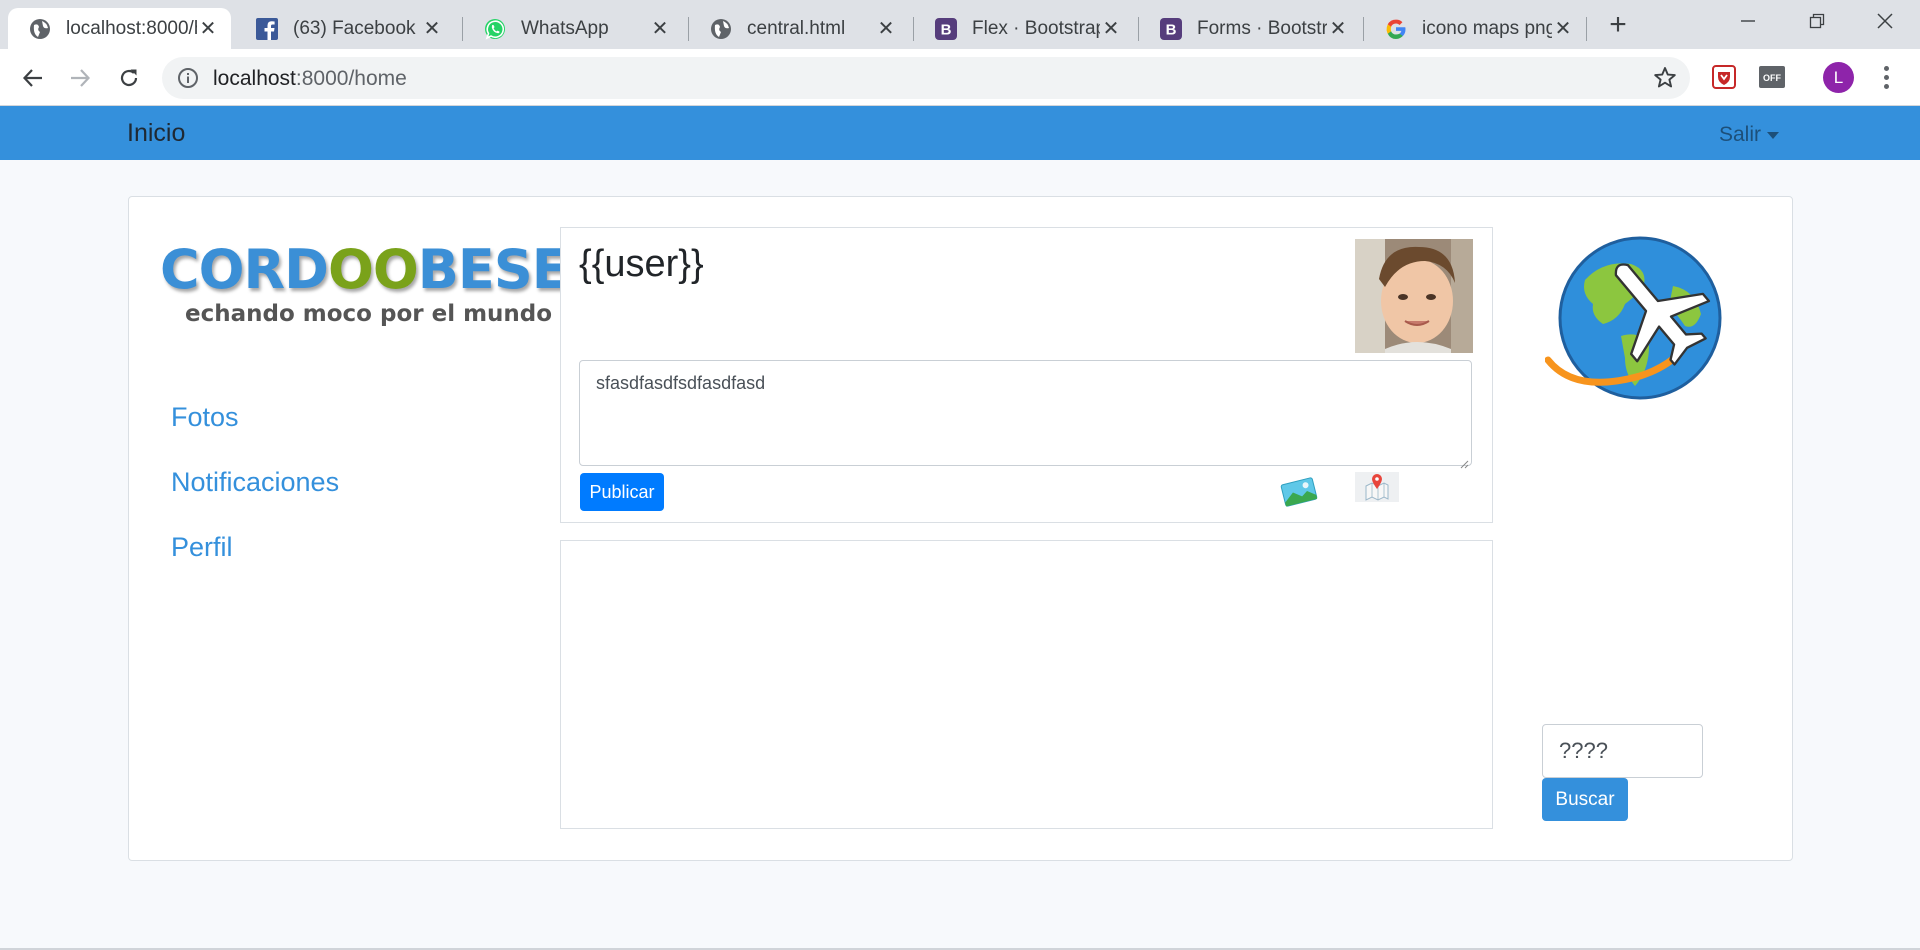  I want to click on browser-menu-icon, so click(1886, 77).